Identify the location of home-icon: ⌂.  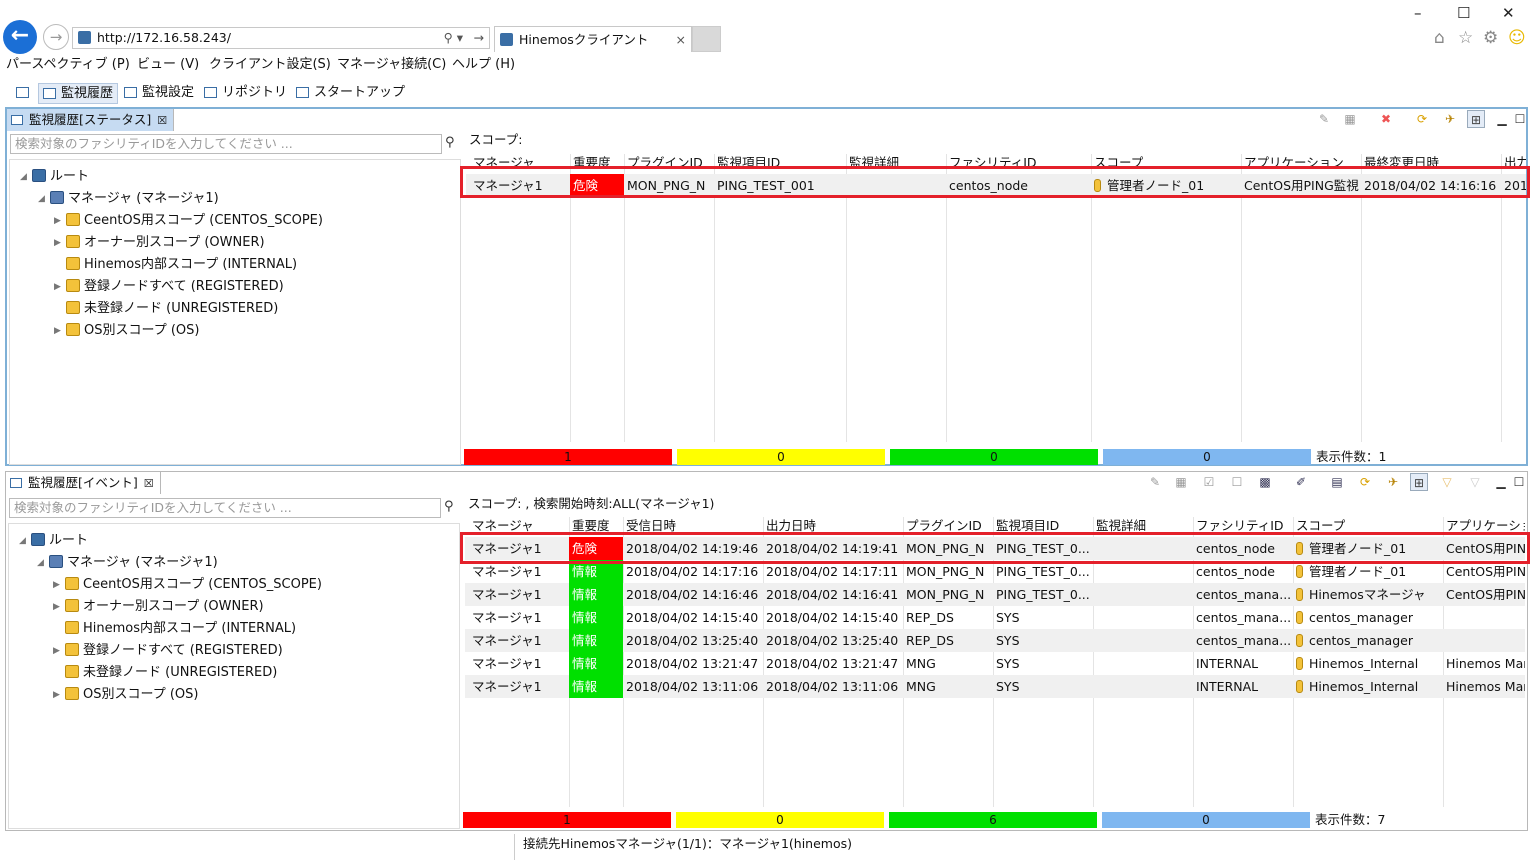
(1439, 38).